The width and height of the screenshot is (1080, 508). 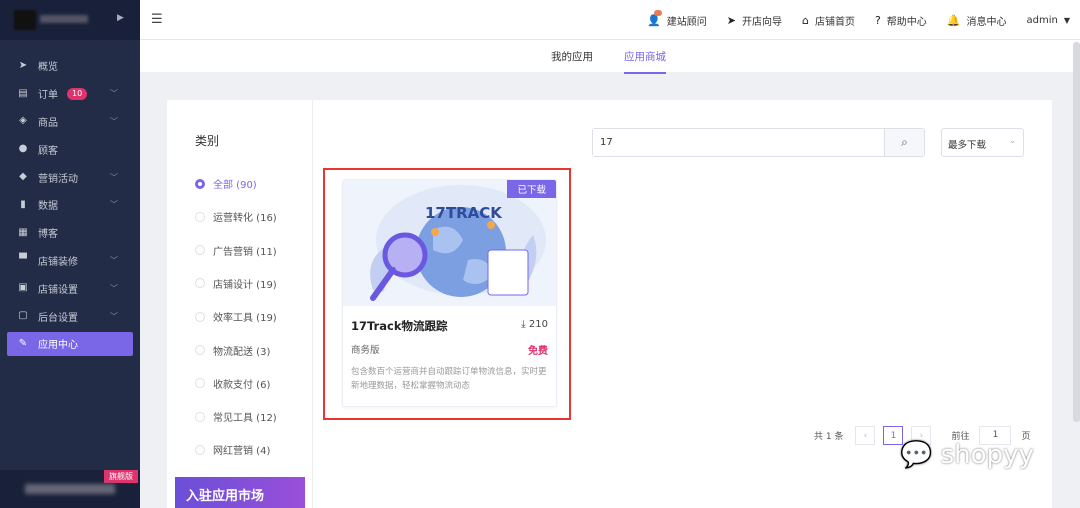 I want to click on app-price: 免费, so click(x=538, y=351).